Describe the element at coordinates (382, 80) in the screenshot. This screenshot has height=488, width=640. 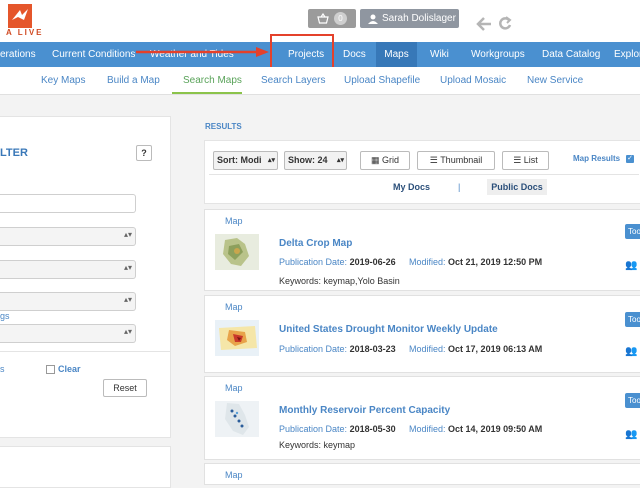
I see `subnav-upload-shapefile: Upload Shapefile` at that location.